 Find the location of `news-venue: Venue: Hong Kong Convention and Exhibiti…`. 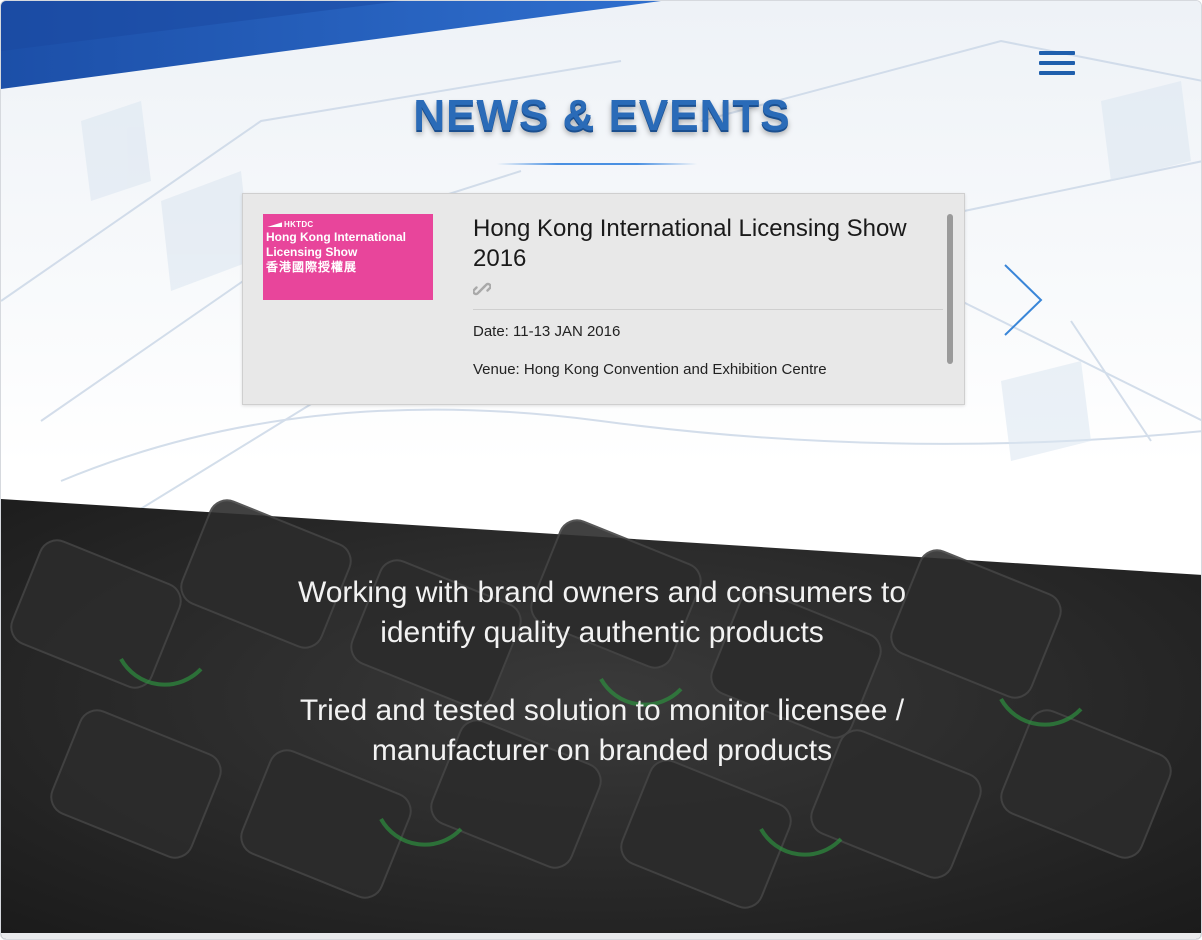

news-venue: Venue: Hong Kong Convention and Exhibiti… is located at coordinates (650, 369).